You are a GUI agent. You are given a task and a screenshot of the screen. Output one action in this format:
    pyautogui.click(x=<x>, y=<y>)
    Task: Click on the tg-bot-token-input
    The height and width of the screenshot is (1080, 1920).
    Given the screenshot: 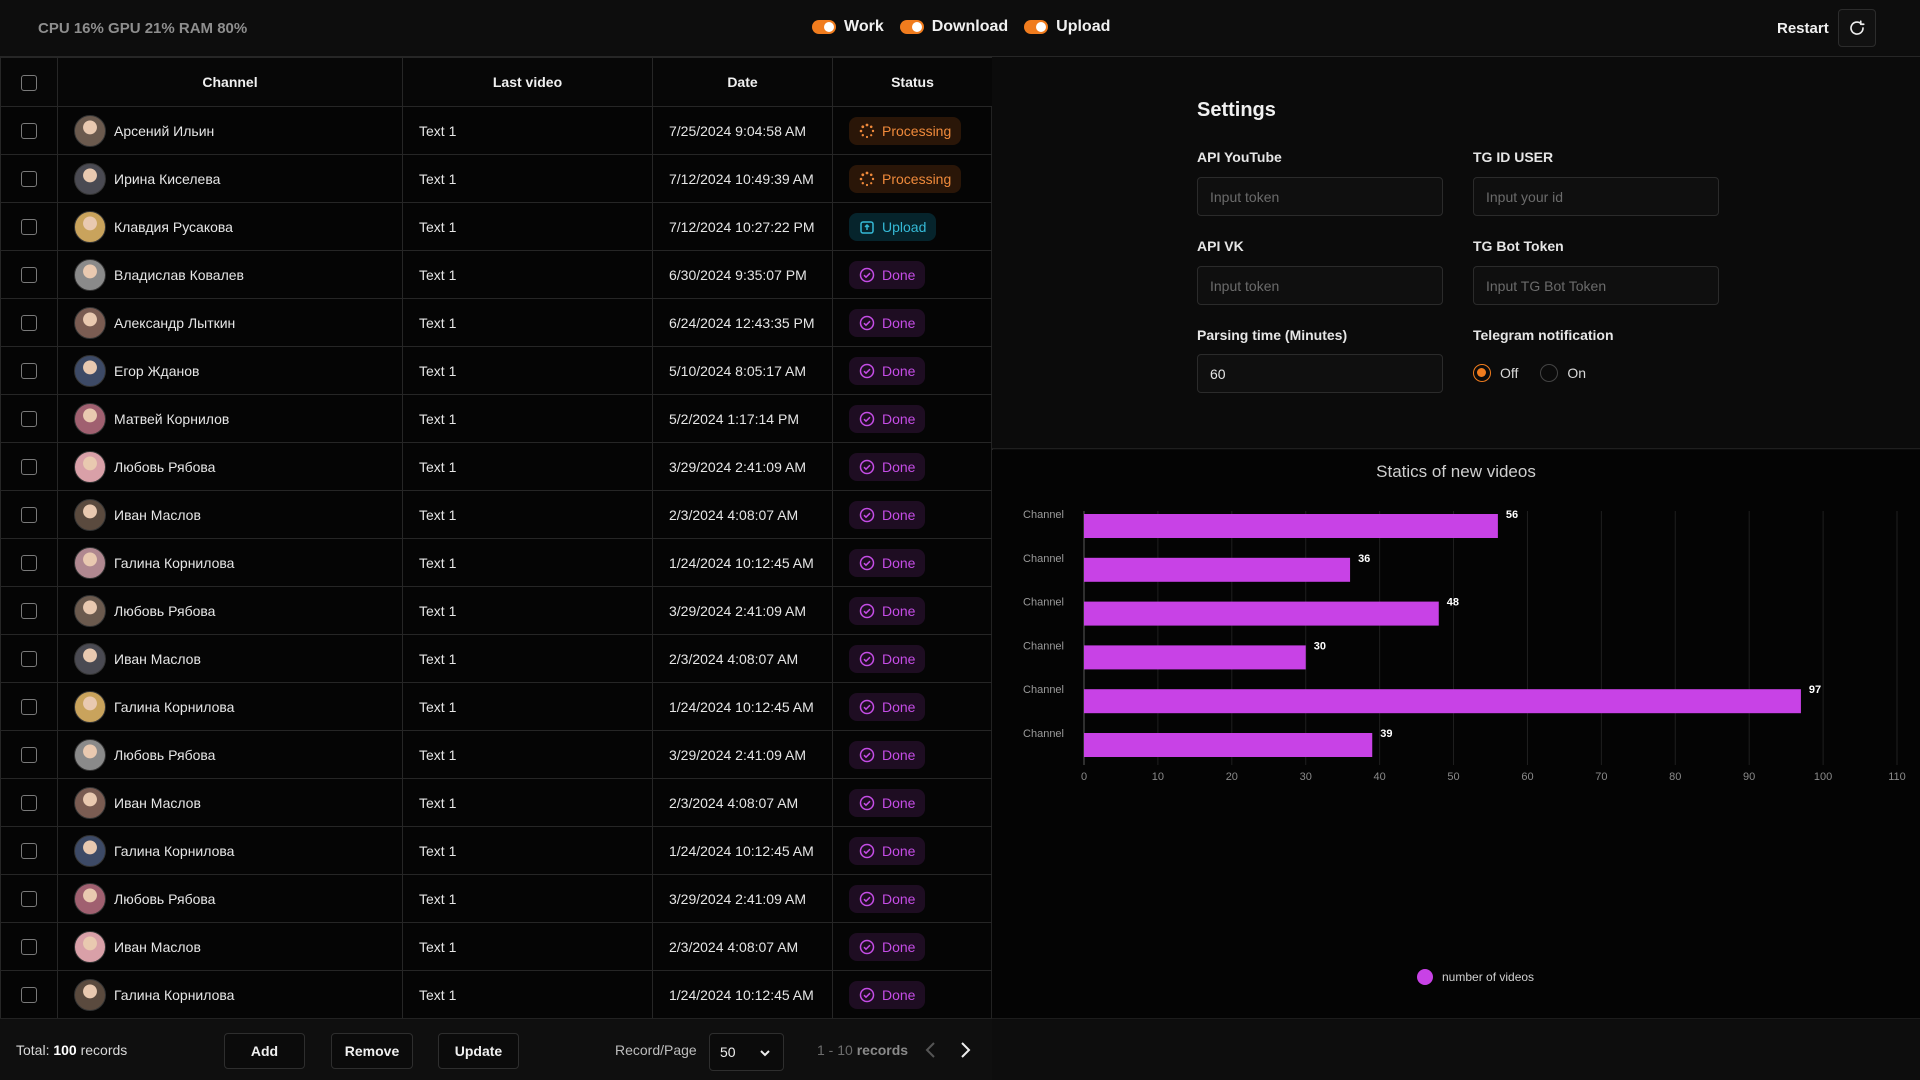 What is the action you would take?
    pyautogui.click(x=1596, y=285)
    